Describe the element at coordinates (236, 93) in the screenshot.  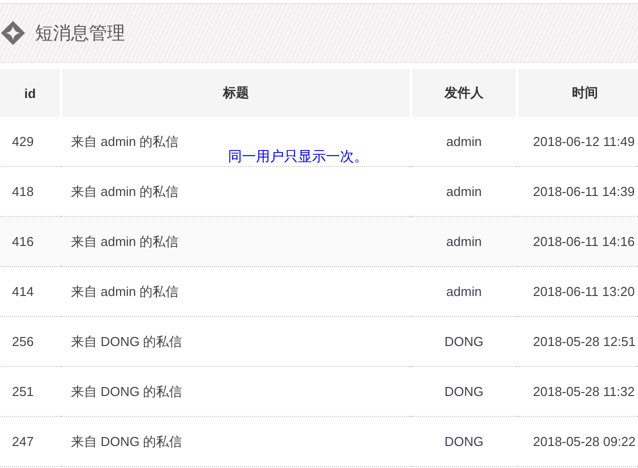
I see `column-header: 标题` at that location.